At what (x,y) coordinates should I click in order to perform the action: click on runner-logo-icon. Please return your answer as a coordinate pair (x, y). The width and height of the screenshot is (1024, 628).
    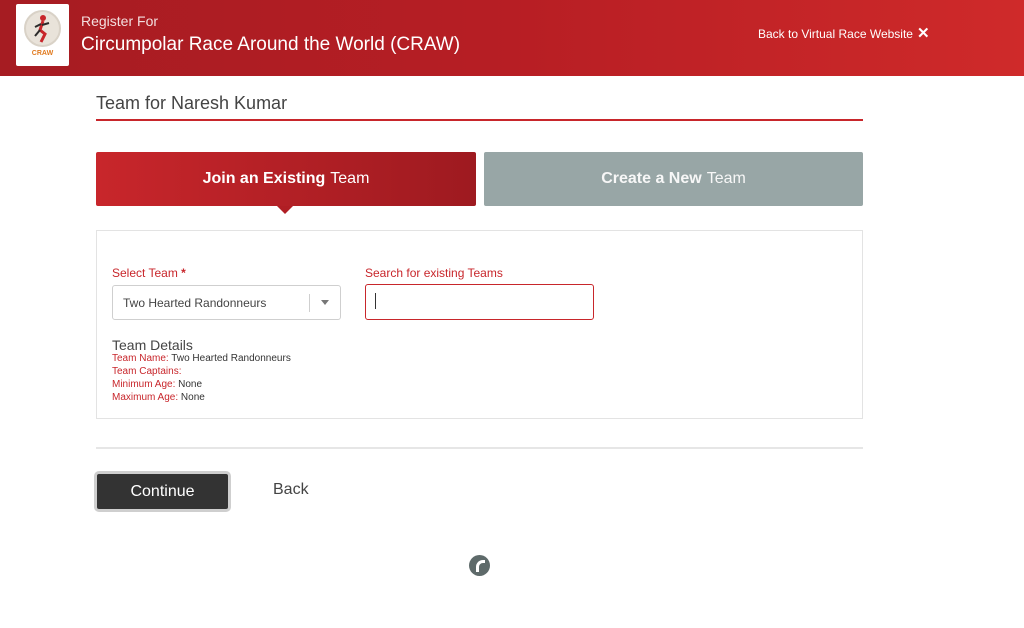
    Looking at the image, I should click on (42, 29).